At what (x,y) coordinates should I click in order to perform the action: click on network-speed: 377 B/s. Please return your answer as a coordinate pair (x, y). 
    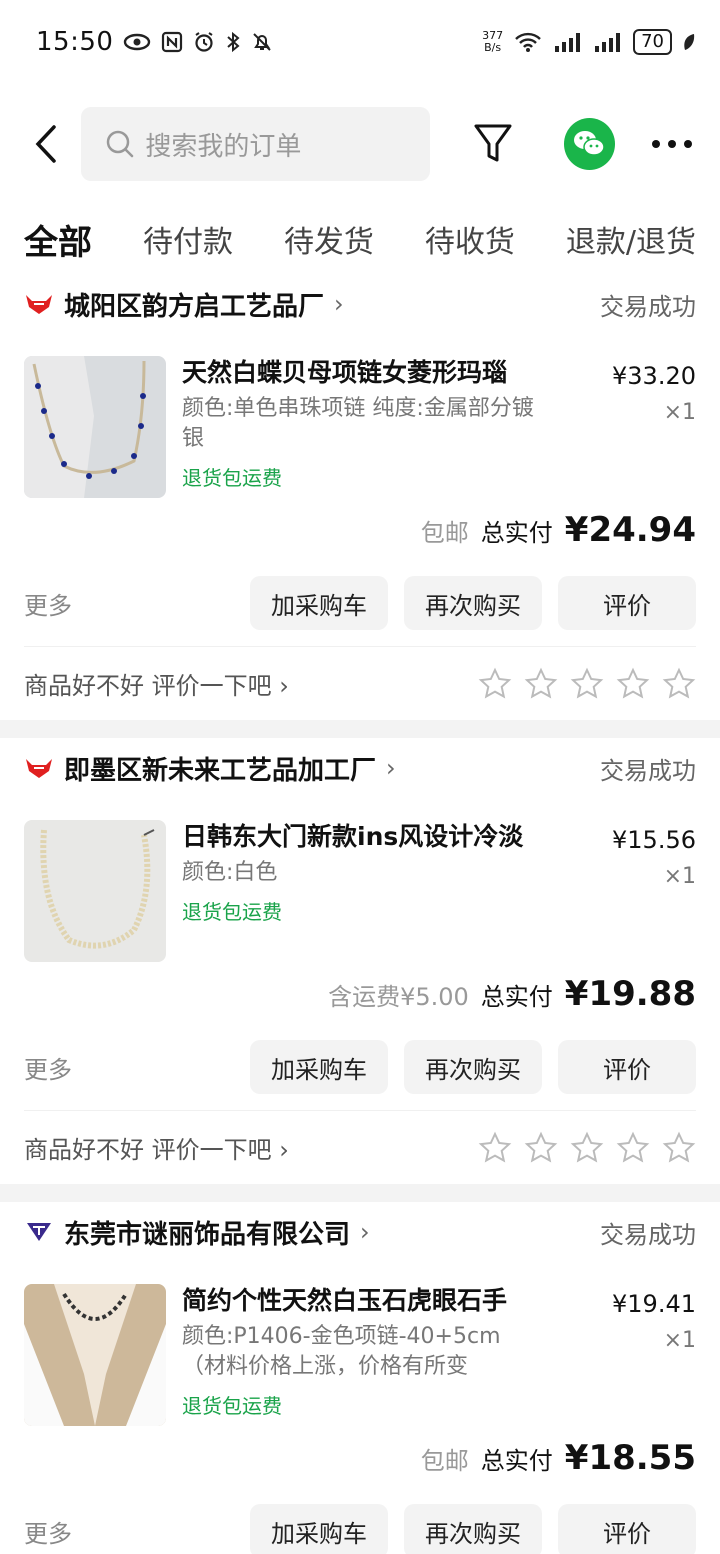
    Looking at the image, I should click on (493, 41).